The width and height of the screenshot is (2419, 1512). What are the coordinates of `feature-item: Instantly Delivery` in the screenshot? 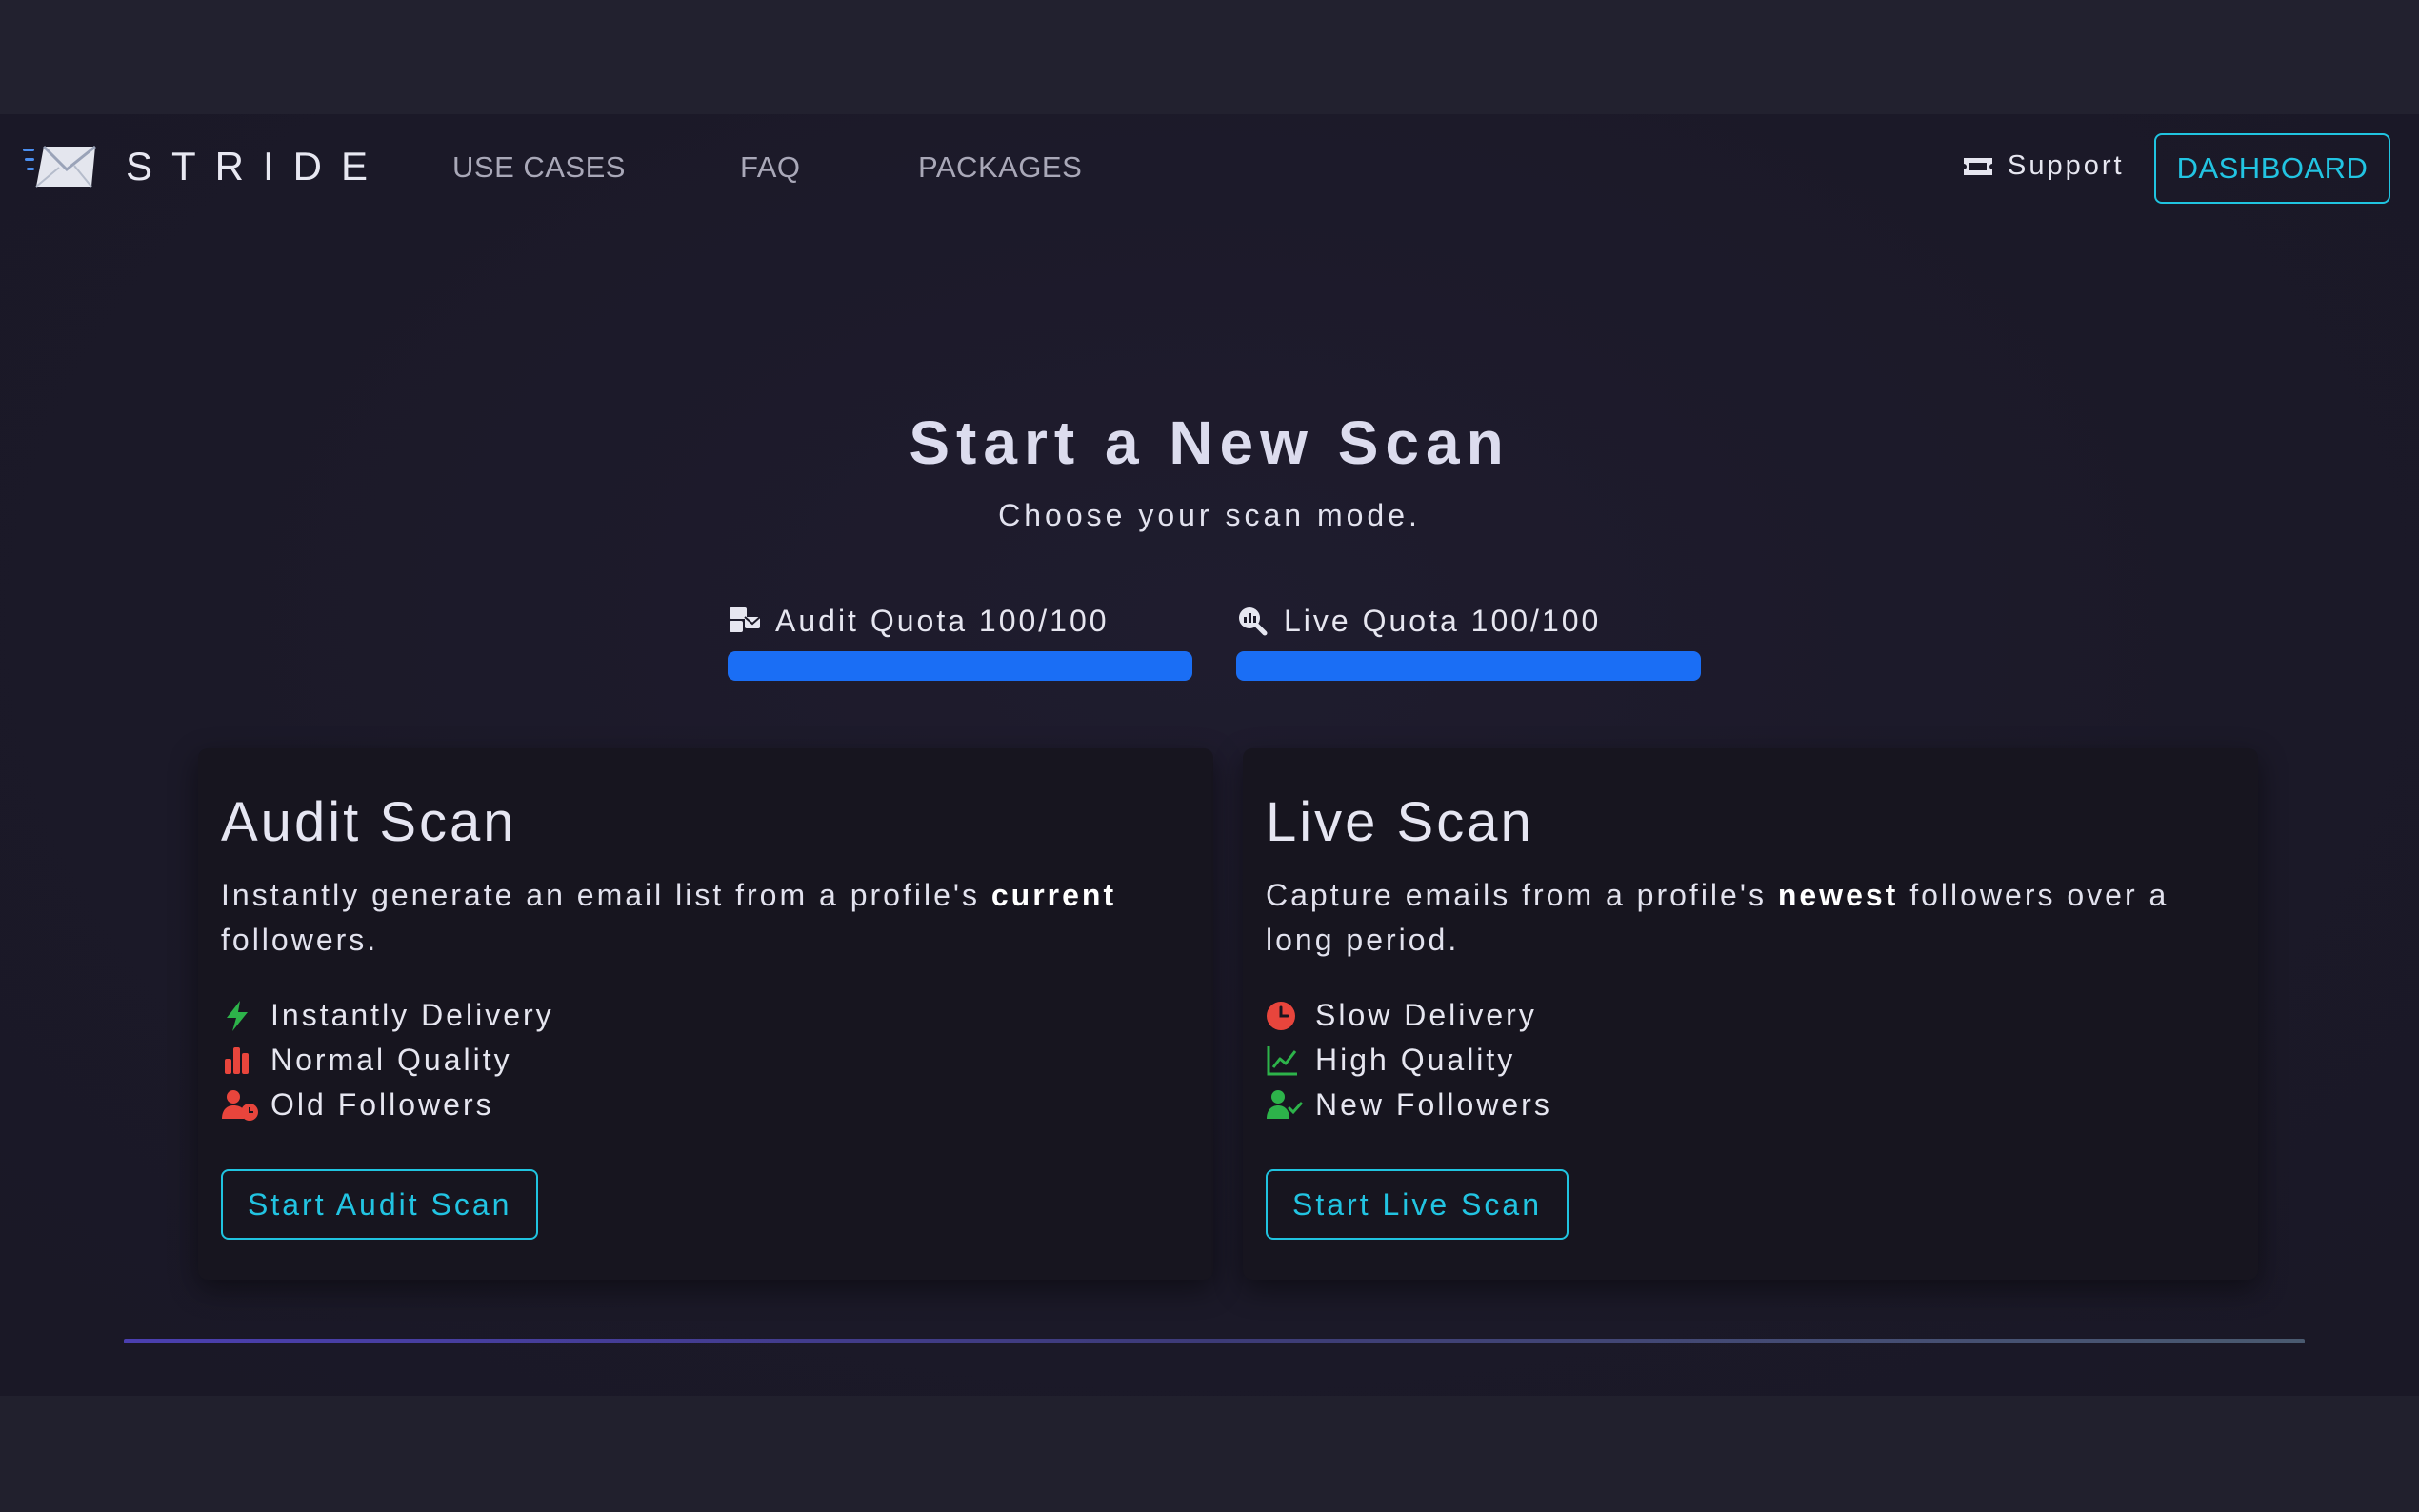 It's located at (705, 1015).